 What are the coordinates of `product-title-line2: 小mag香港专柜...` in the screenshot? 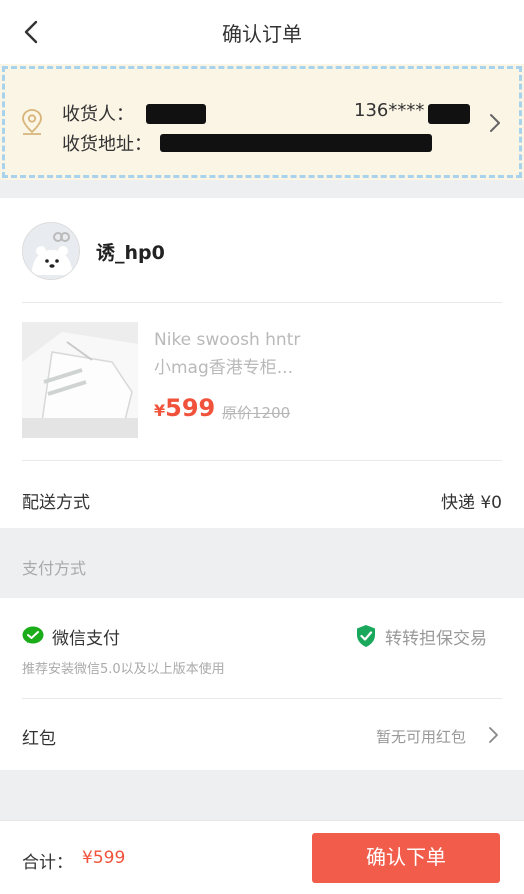 It's located at (223, 368).